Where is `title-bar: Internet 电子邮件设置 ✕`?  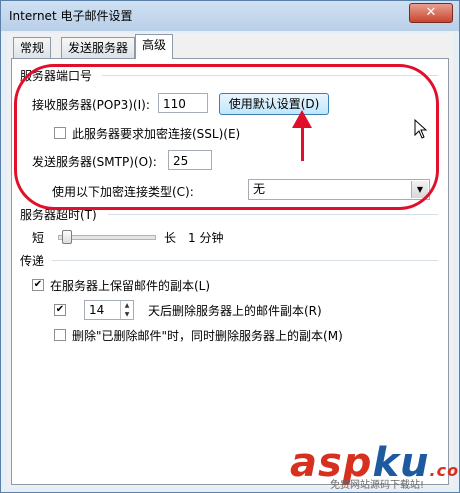 title-bar: Internet 电子邮件设置 ✕ is located at coordinates (230, 16).